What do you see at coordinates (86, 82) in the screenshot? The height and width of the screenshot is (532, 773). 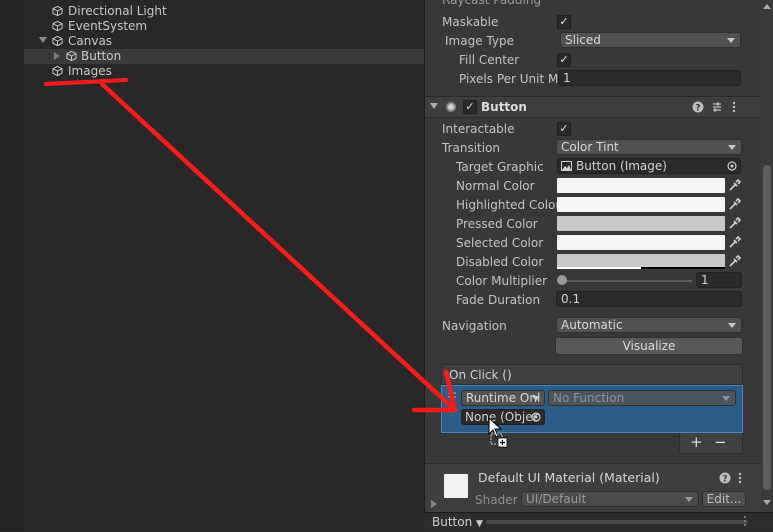 I see `annotation-underline` at bounding box center [86, 82].